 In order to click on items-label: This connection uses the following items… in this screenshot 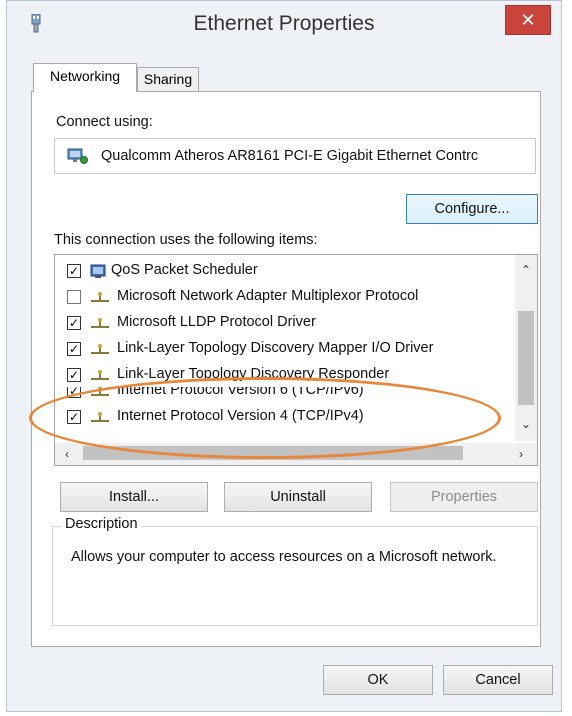, I will do `click(186, 240)`.